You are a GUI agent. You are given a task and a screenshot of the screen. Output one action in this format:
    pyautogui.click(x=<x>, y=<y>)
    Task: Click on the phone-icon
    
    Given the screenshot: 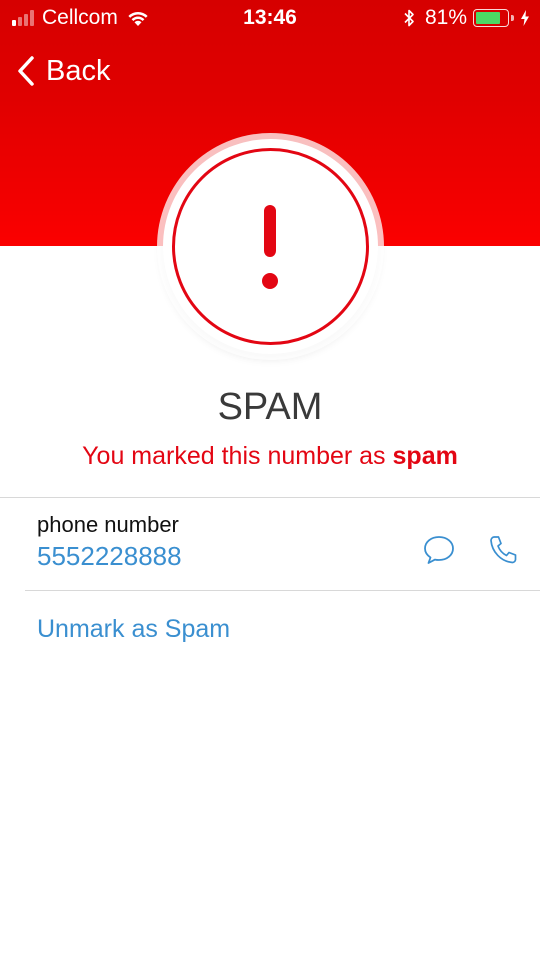 What is the action you would take?
    pyautogui.click(x=503, y=550)
    